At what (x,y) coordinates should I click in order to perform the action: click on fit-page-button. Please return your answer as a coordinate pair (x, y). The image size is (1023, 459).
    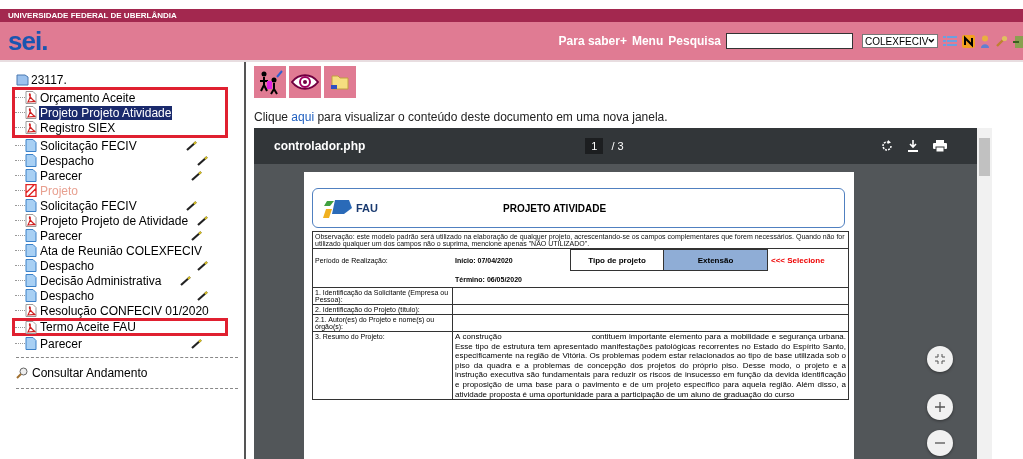
    Looking at the image, I should click on (940, 359).